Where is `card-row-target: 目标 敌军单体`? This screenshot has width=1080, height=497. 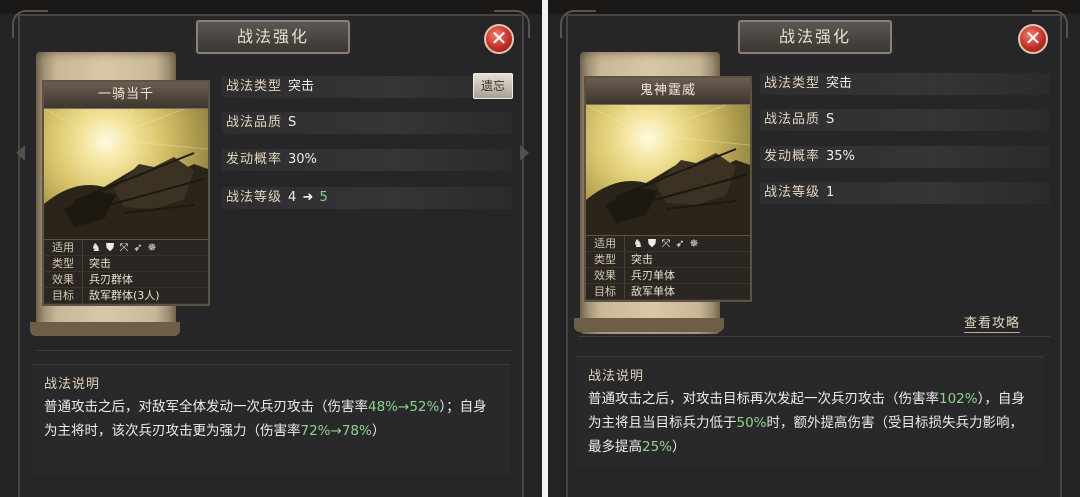
card-row-target: 目标 敌军单体 is located at coordinates (668, 292).